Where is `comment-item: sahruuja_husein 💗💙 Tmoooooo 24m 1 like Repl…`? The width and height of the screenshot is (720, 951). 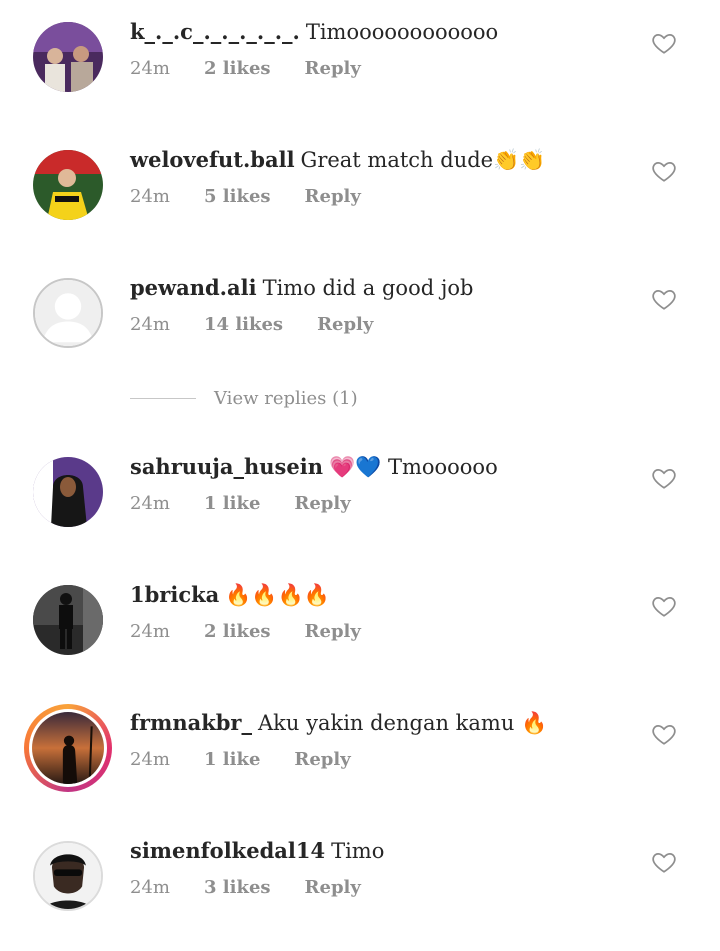
comment-item: sahruuja_husein 💗💙 Tmoooooo 24m 1 like Repl… is located at coordinates (360, 510).